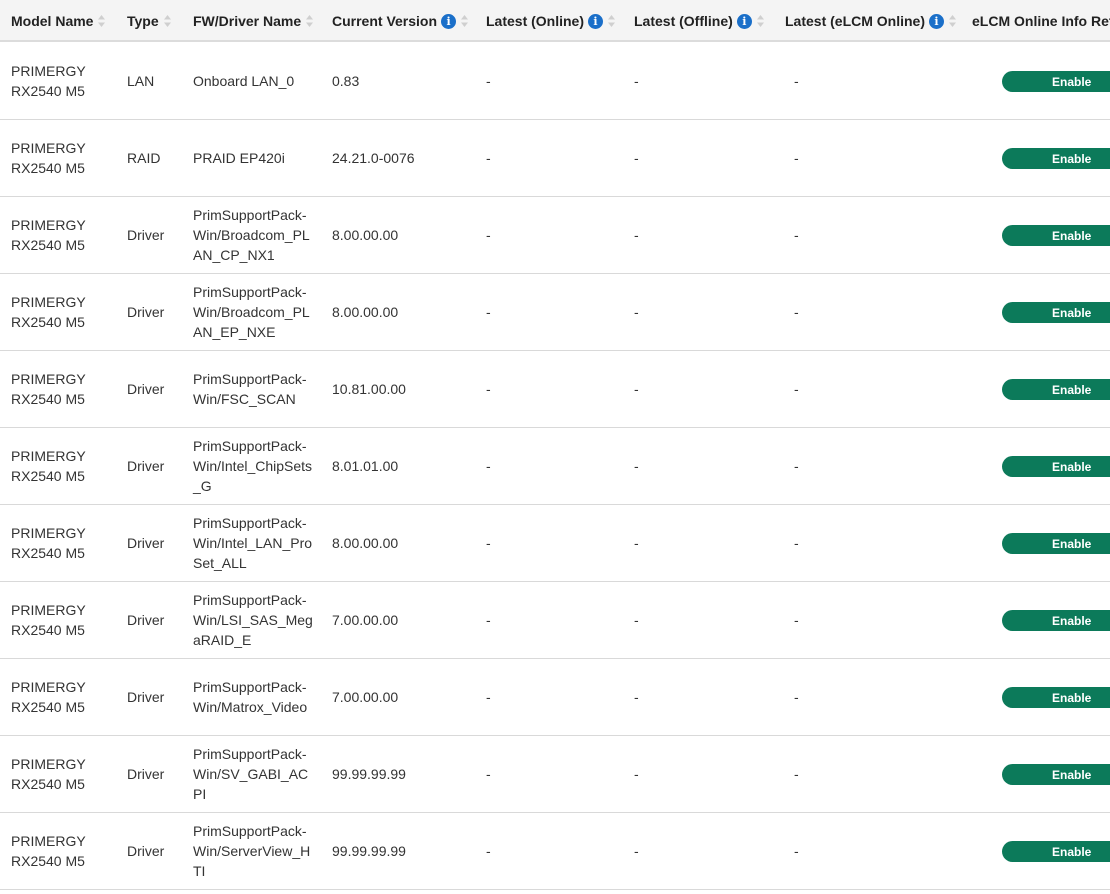  Describe the element at coordinates (402, 851) in the screenshot. I see `cell-current-version: 99.99.99.99` at that location.